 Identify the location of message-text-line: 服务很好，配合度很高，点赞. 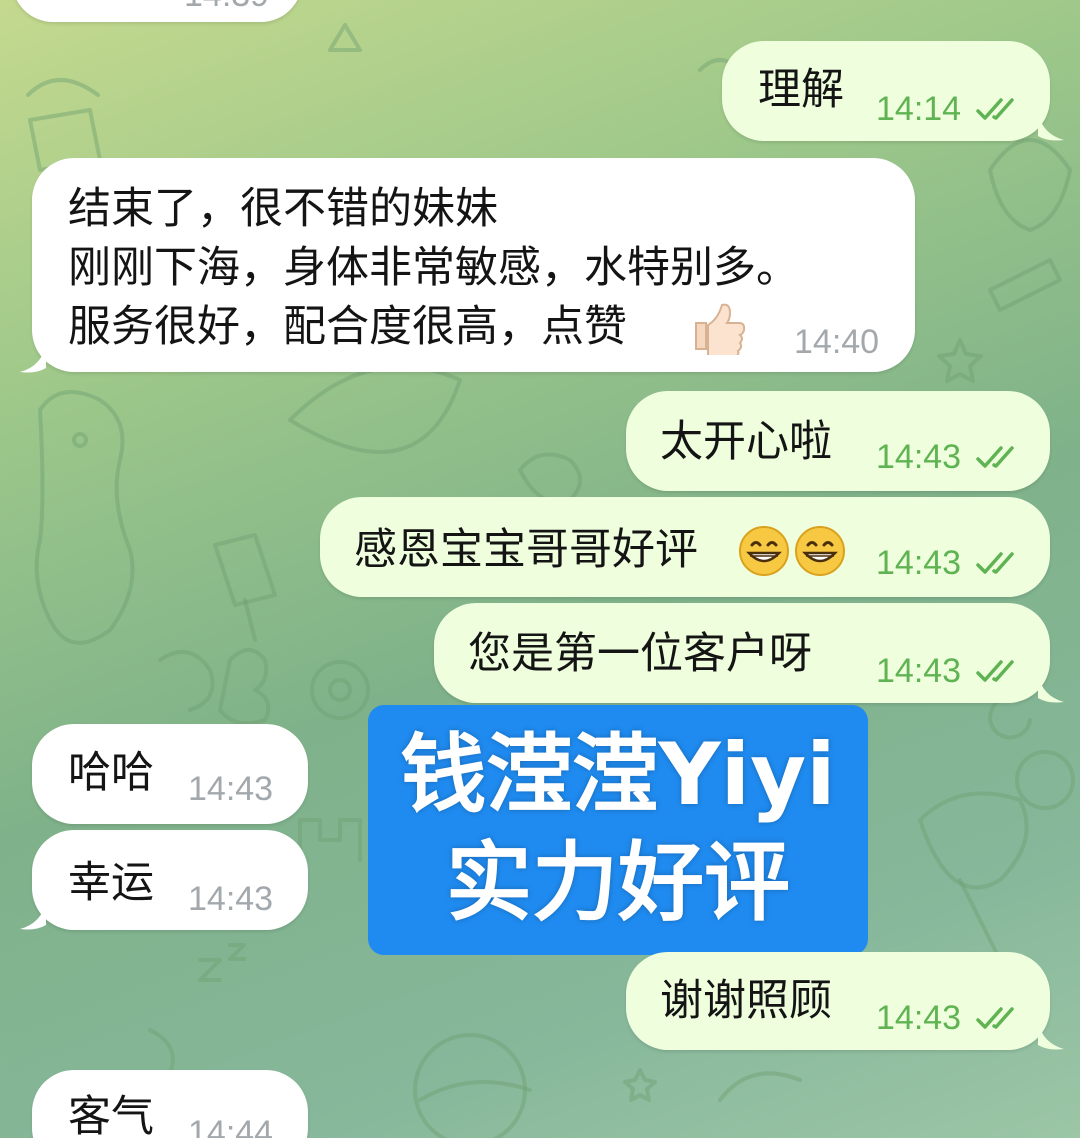
(347, 327).